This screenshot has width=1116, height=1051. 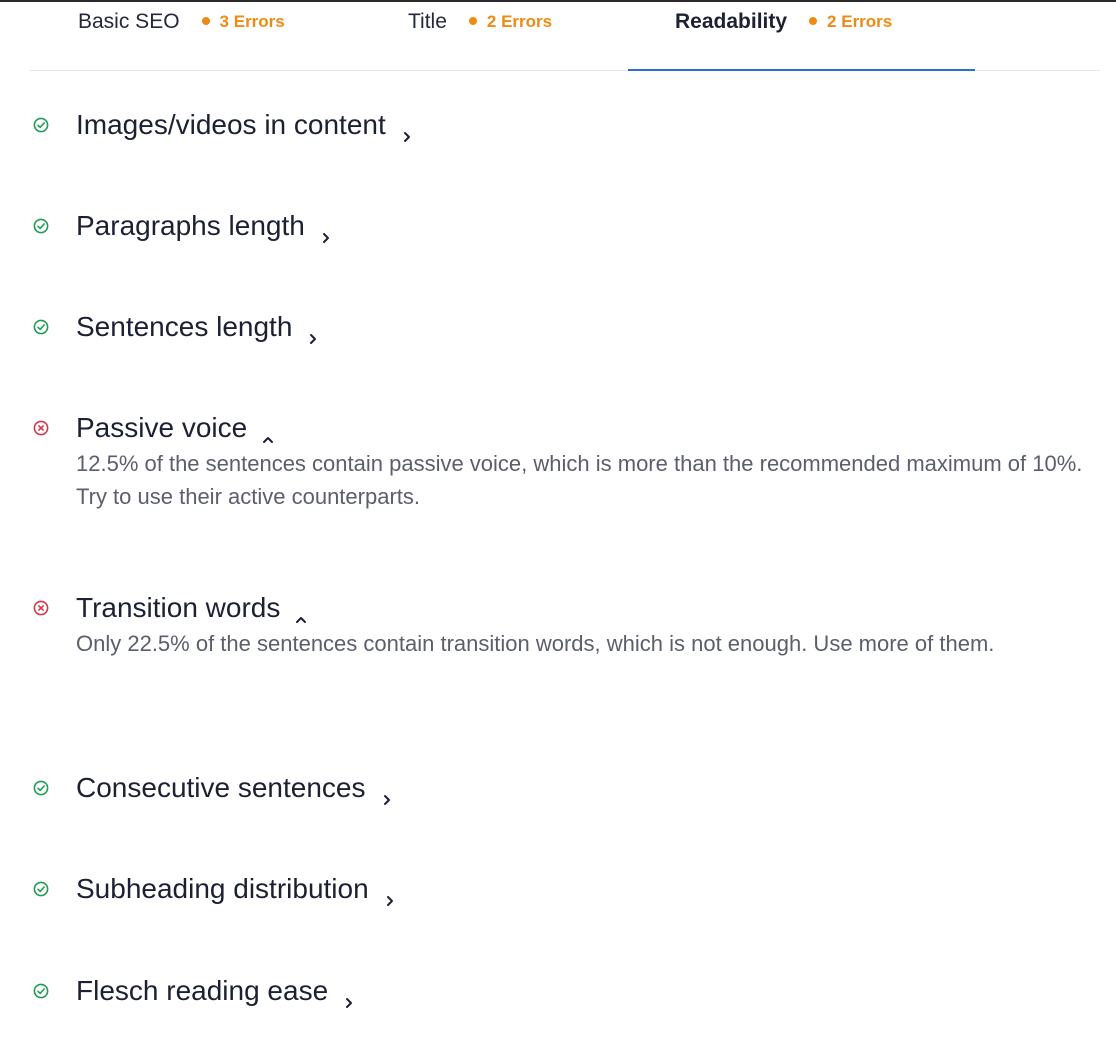 What do you see at coordinates (222, 888) in the screenshot?
I see `check-item-label: Subheading distribution` at bounding box center [222, 888].